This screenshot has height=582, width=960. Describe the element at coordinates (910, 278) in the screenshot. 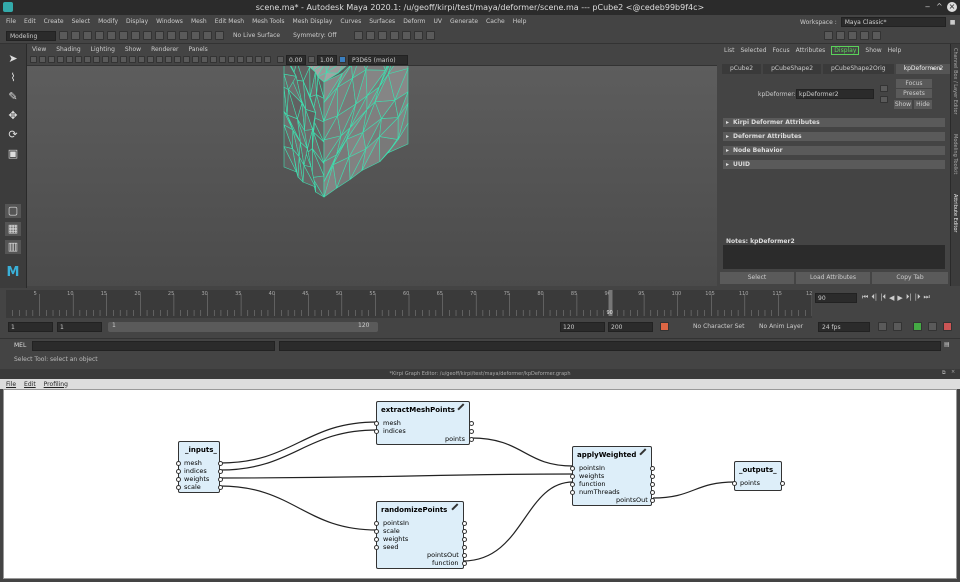

I see `copy-tab-button: Copy Tab` at that location.